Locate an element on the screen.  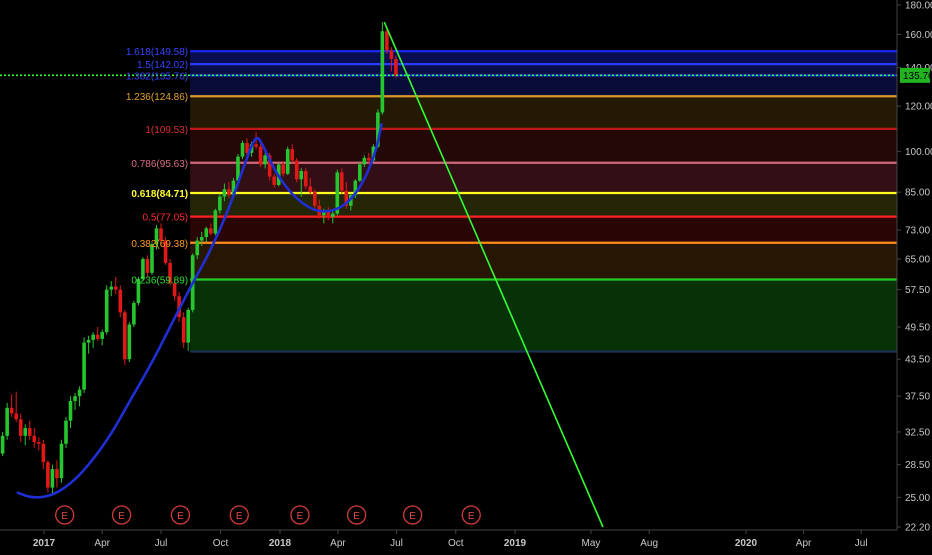
time-tick-label: Aug is located at coordinates (649, 543).